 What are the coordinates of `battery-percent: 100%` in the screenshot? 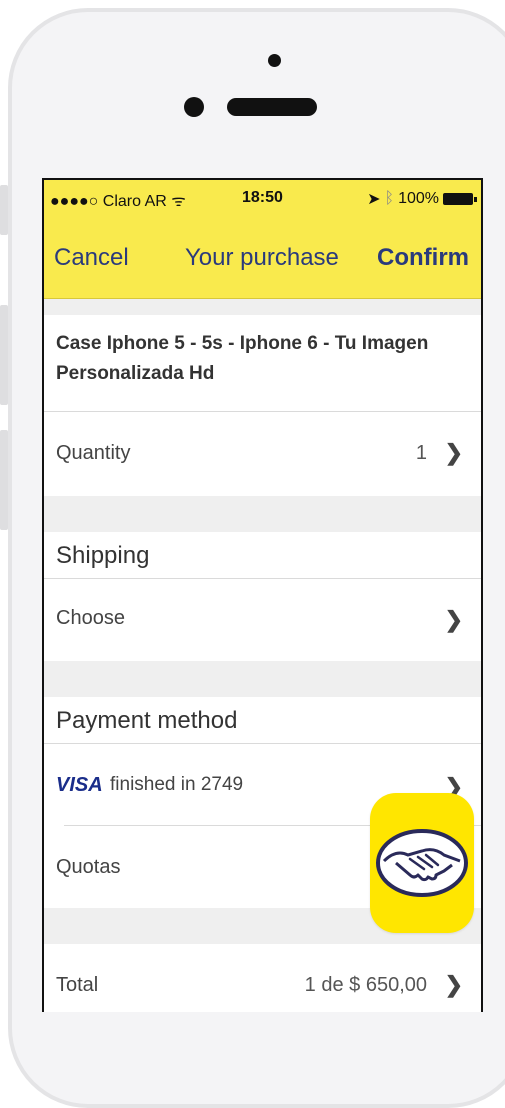 It's located at (418, 198).